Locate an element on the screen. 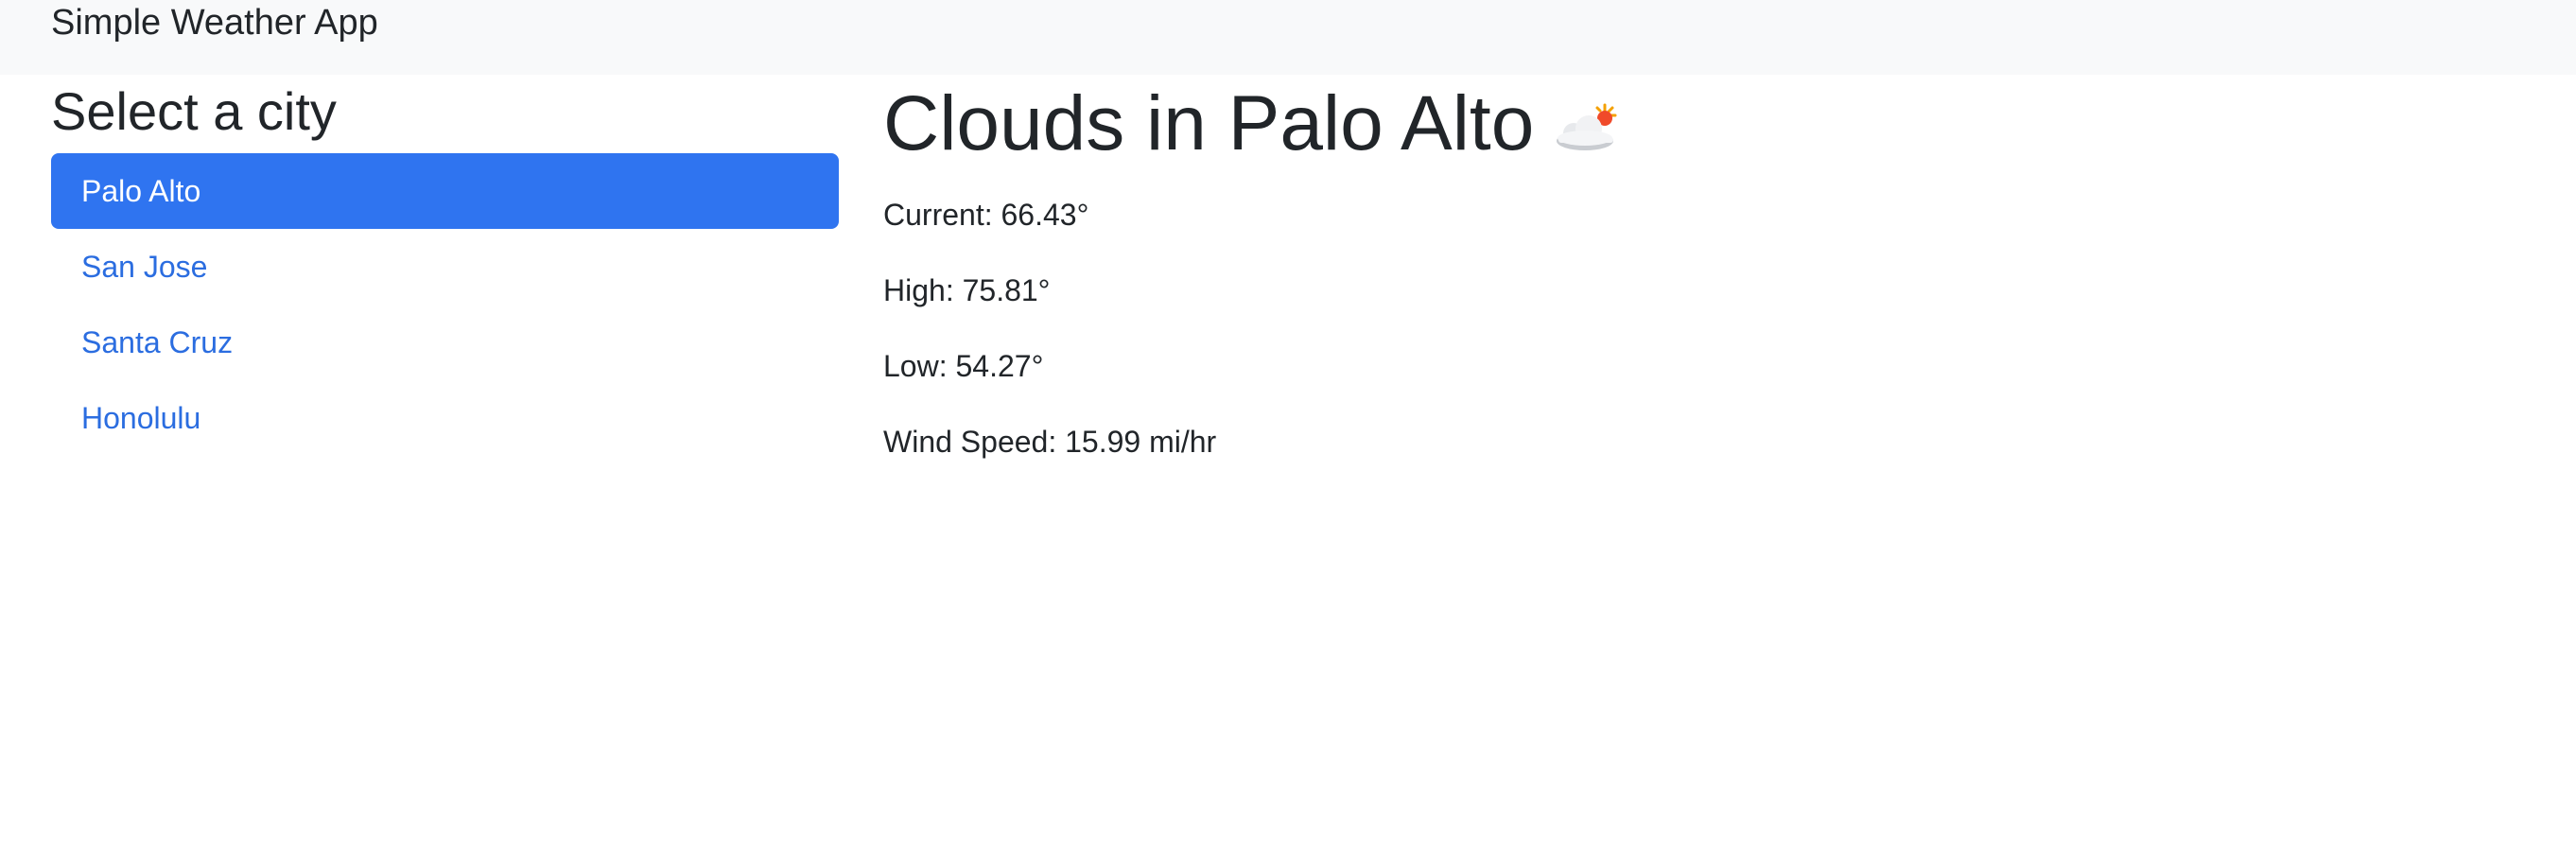  sidebar-title: Select a city is located at coordinates (194, 111).